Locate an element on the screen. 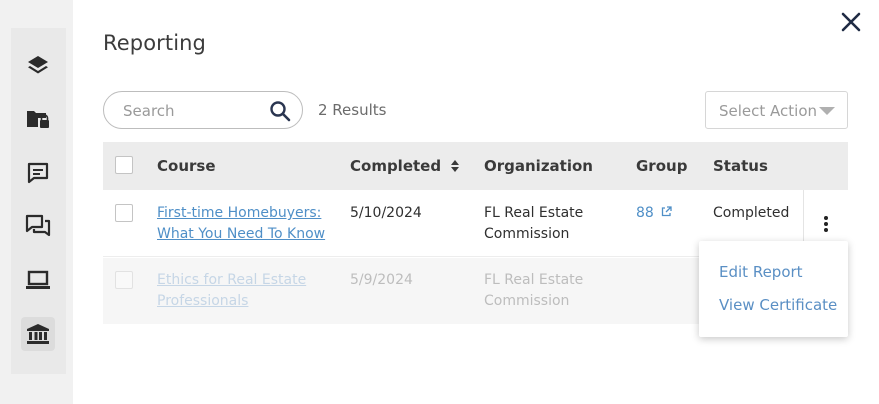  row-actions-menu: Edit Report View Certificate is located at coordinates (773, 289).